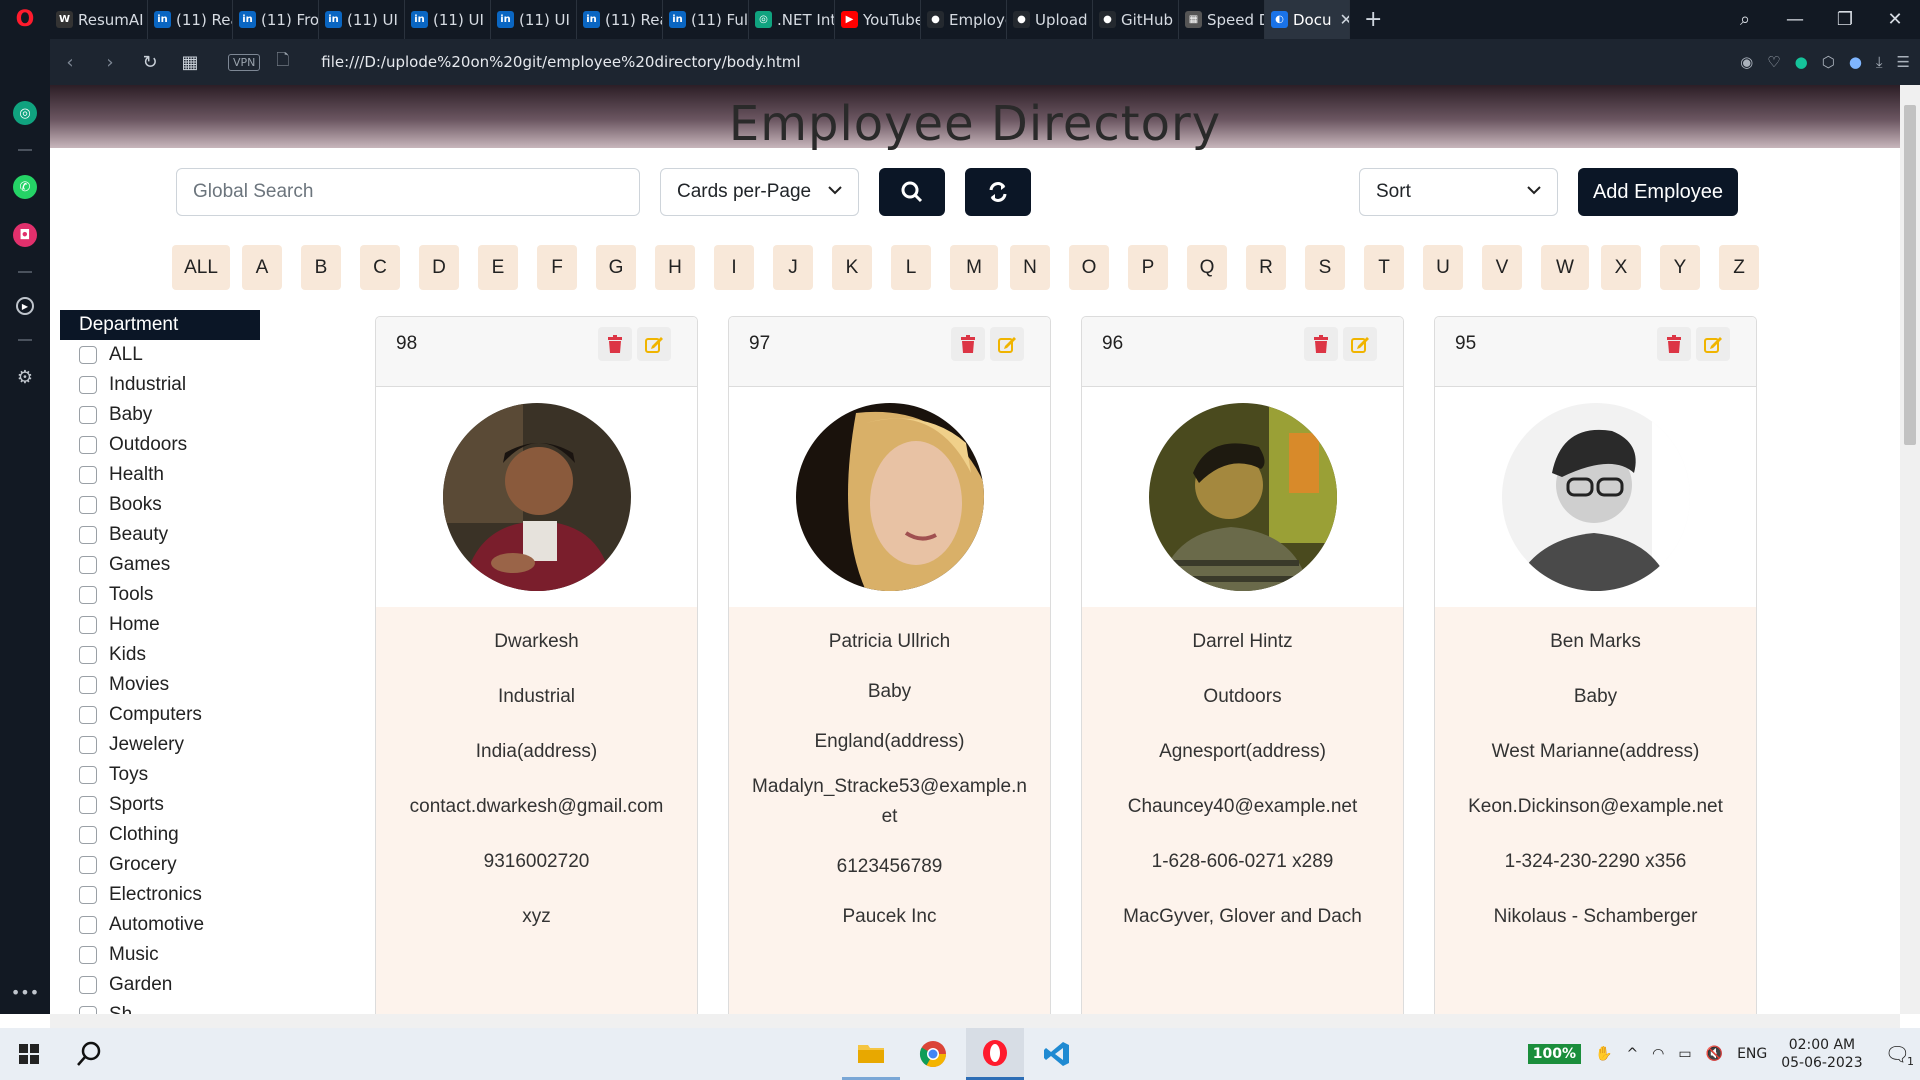  What do you see at coordinates (160, 955) in the screenshot?
I see `department-option: Music` at bounding box center [160, 955].